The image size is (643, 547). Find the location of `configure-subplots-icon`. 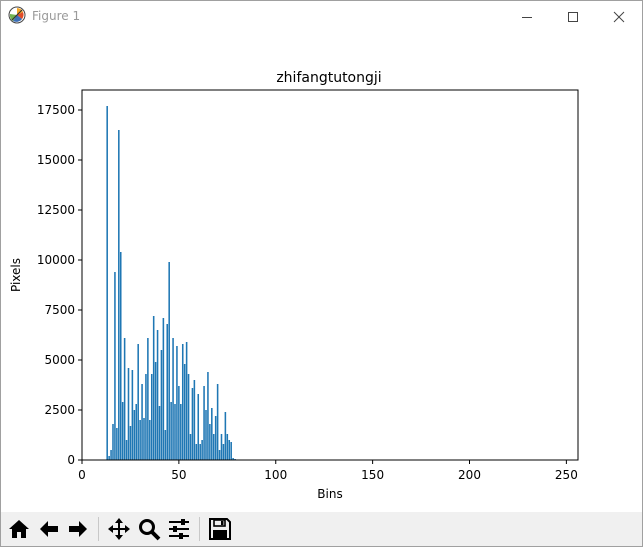

configure-subplots-icon is located at coordinates (179, 529).